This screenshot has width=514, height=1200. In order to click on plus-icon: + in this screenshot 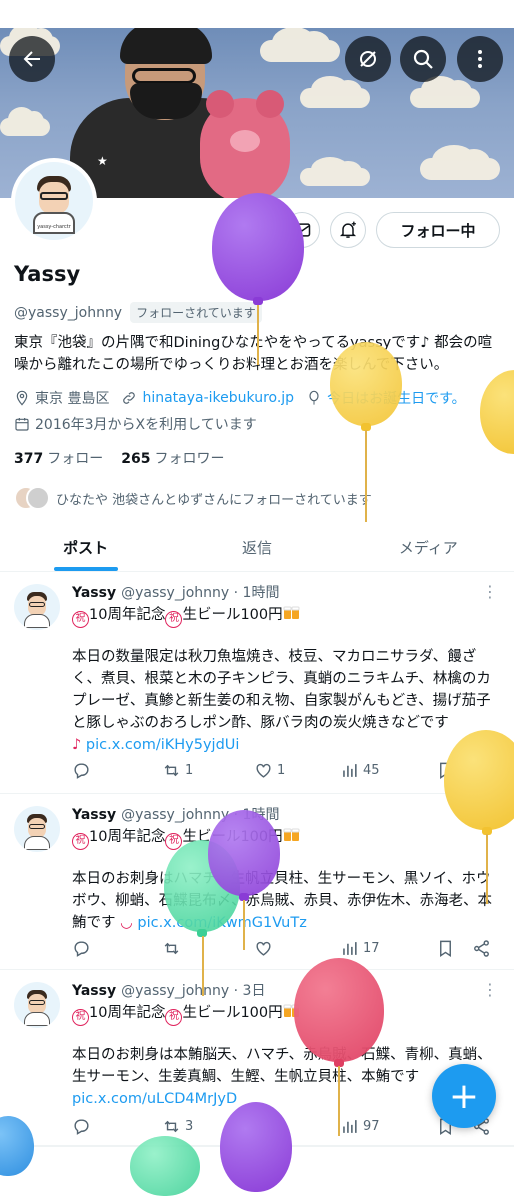, I will do `click(464, 1096)`.